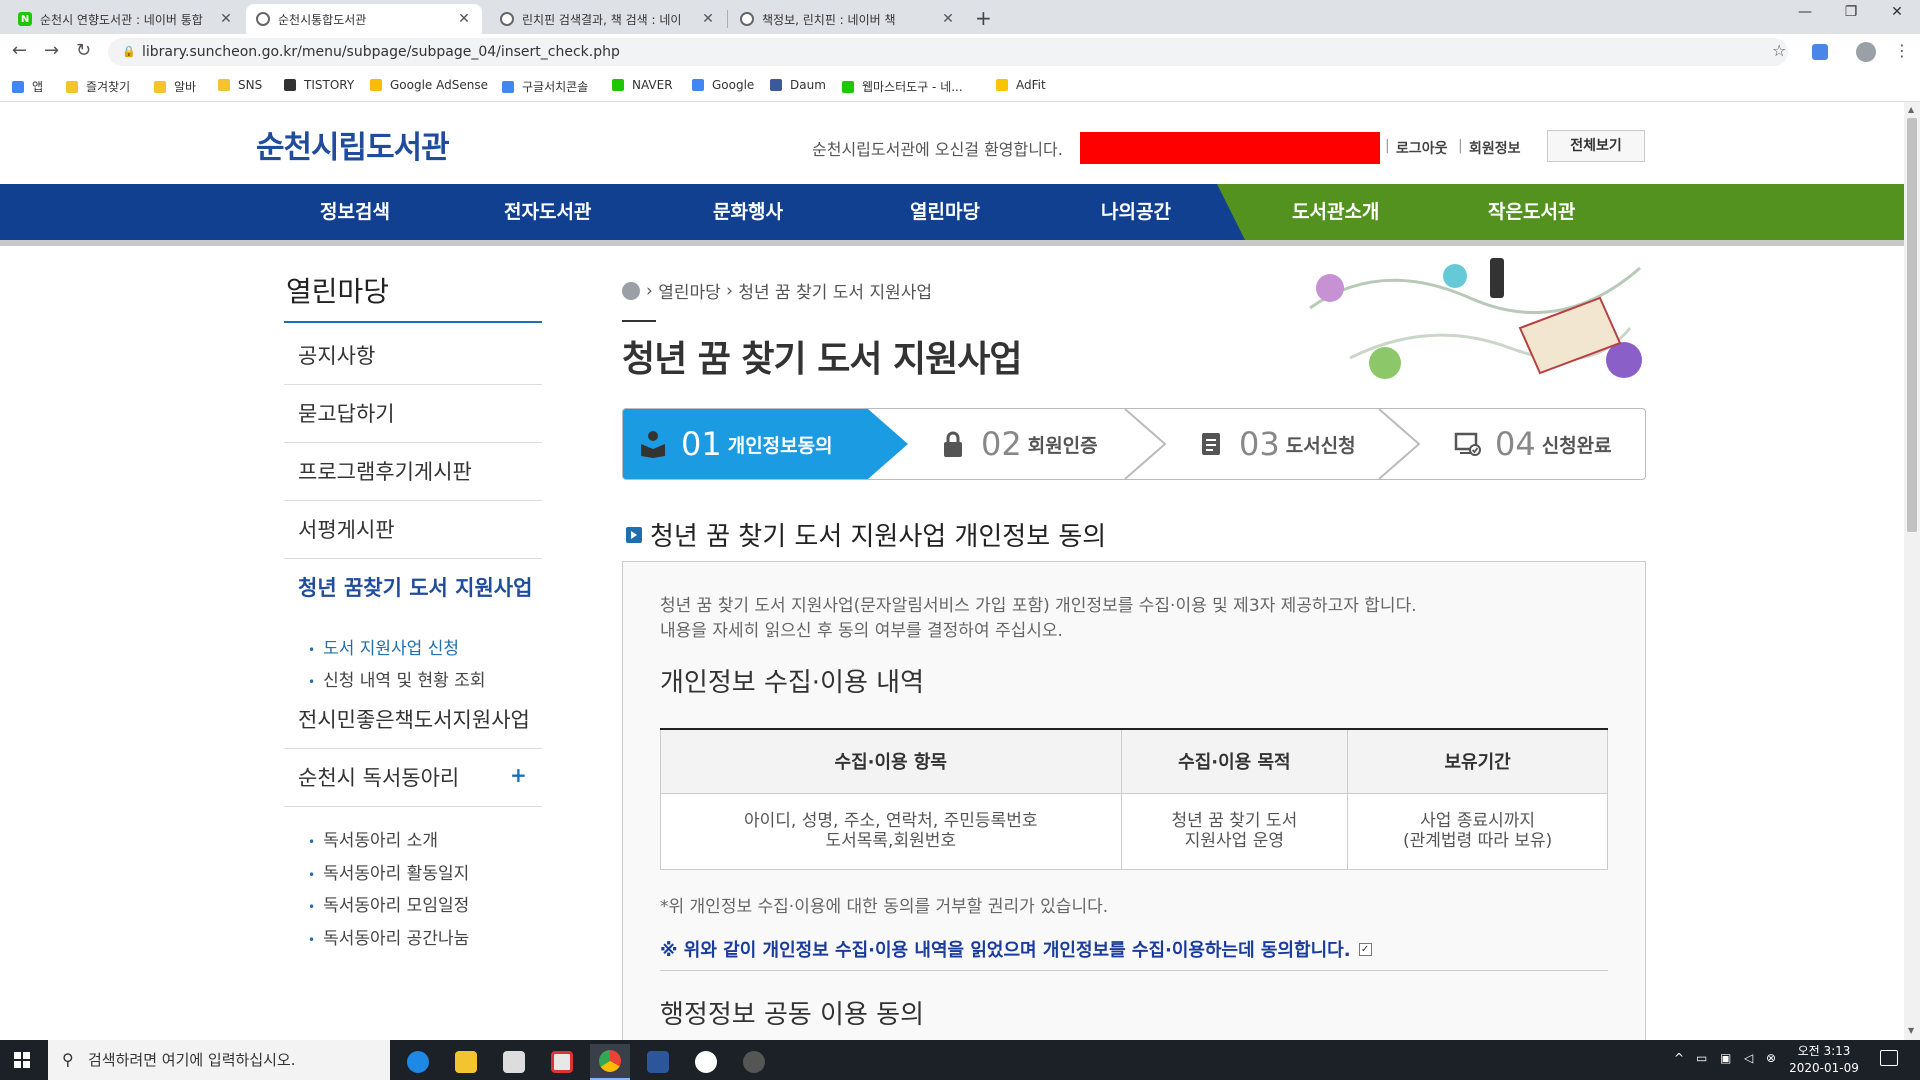 The height and width of the screenshot is (1080, 1920). Describe the element at coordinates (413, 414) in the screenshot. I see `sidebar-item-qna: 묻고답하기` at that location.